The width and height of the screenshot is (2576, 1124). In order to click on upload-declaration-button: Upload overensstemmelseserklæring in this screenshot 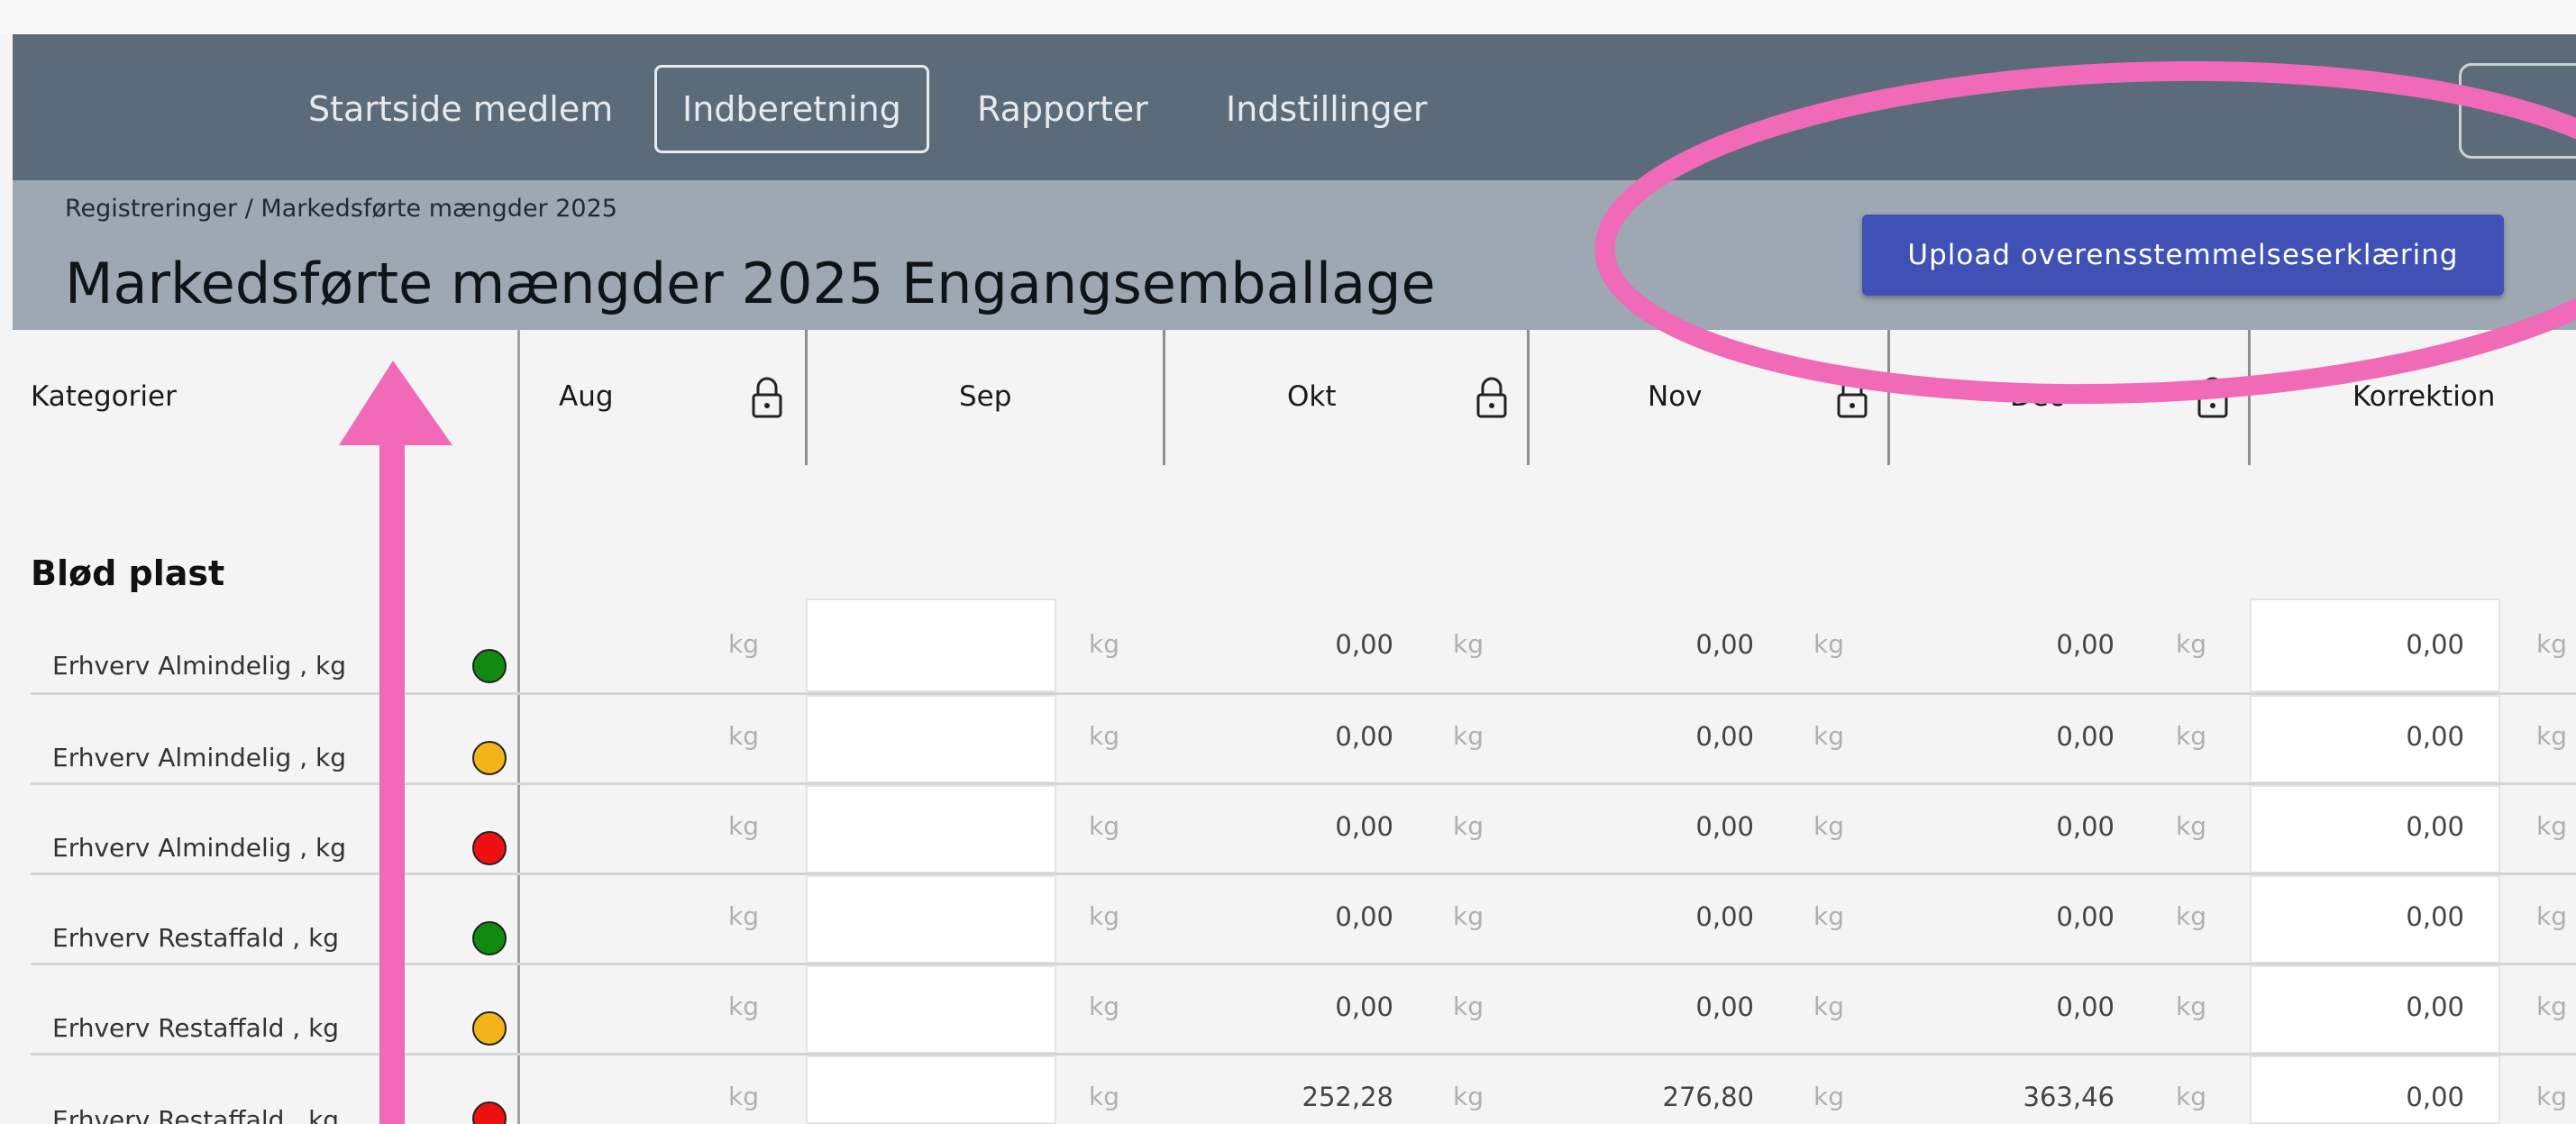, I will do `click(2183, 256)`.